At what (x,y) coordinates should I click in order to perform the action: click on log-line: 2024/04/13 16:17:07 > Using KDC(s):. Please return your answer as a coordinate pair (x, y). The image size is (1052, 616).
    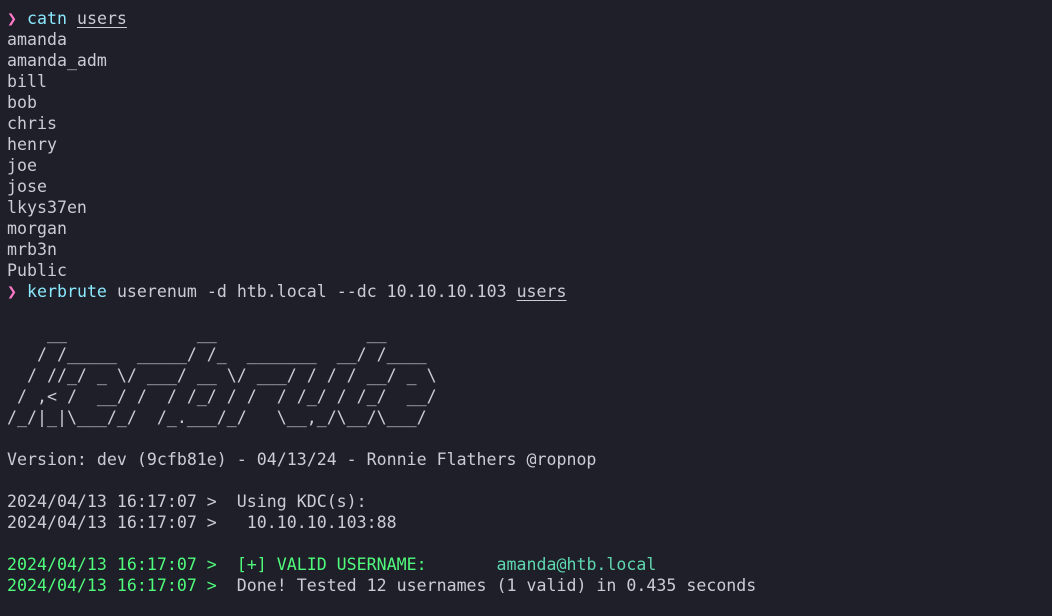
    Looking at the image, I should click on (187, 501).